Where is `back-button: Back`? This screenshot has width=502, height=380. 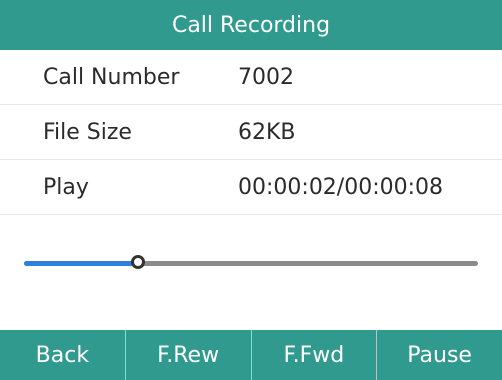
back-button: Back is located at coordinates (63, 355).